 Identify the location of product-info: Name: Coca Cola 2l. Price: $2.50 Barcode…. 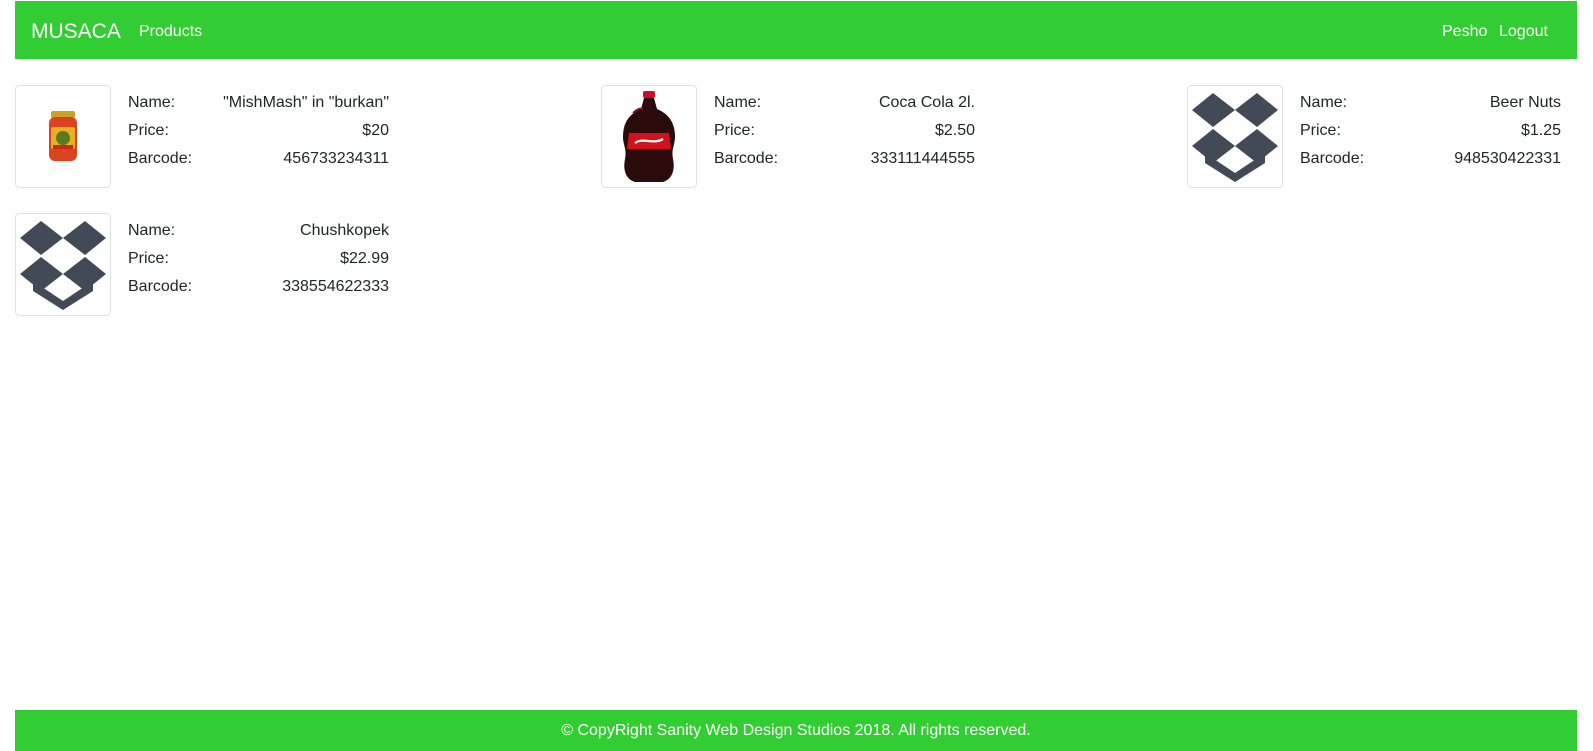
(844, 134).